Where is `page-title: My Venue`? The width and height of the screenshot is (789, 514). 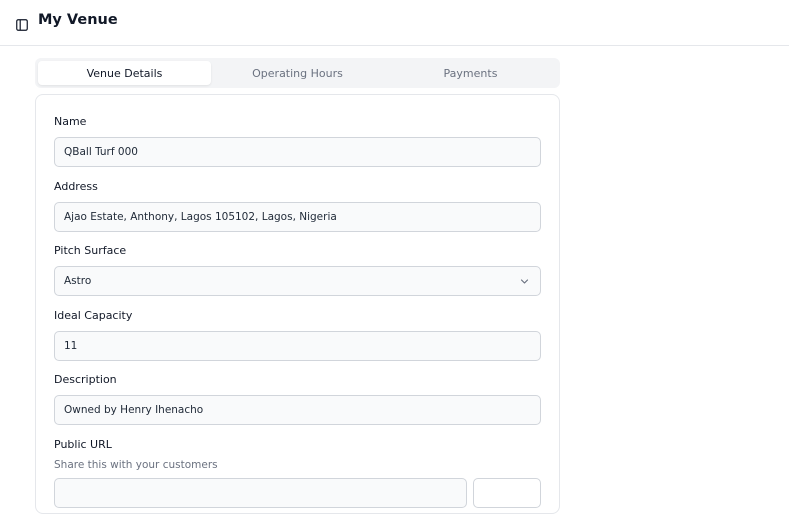 page-title: My Venue is located at coordinates (78, 20).